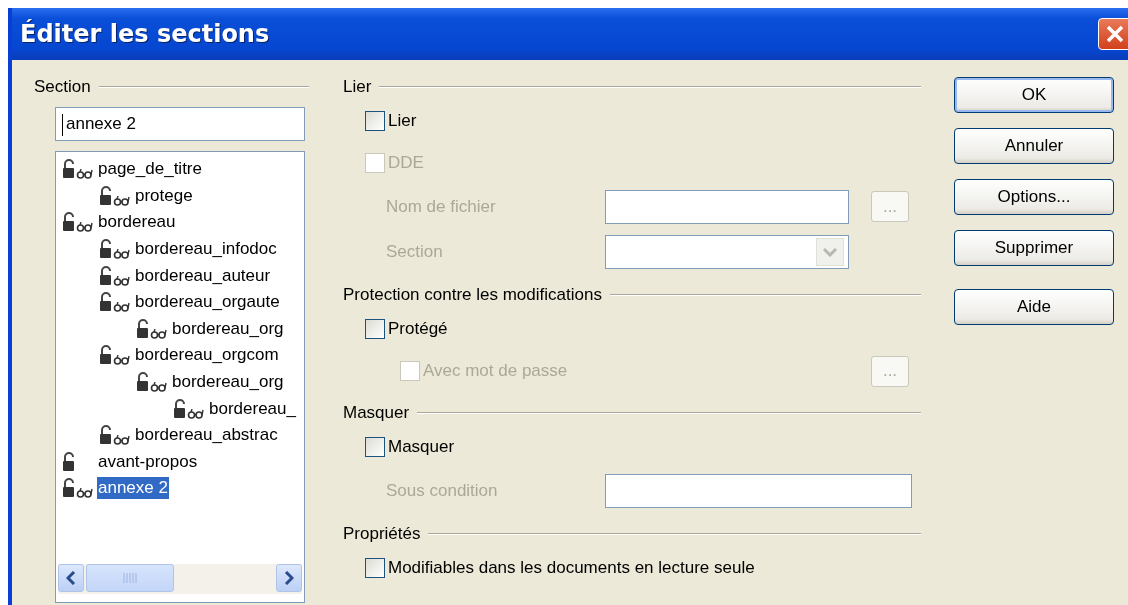 Image resolution: width=1128 pixels, height=605 pixels. I want to click on scroll-thumb, so click(130, 578).